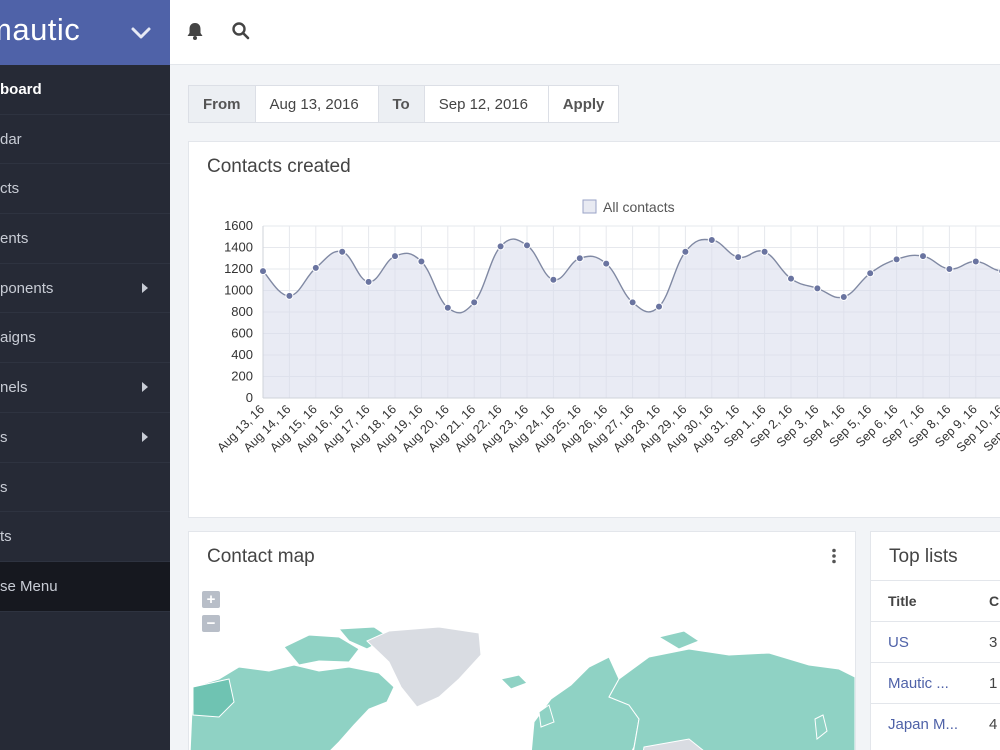 The image size is (1000, 750). What do you see at coordinates (85, 90) in the screenshot?
I see `sidebar-item-dashboard: board` at bounding box center [85, 90].